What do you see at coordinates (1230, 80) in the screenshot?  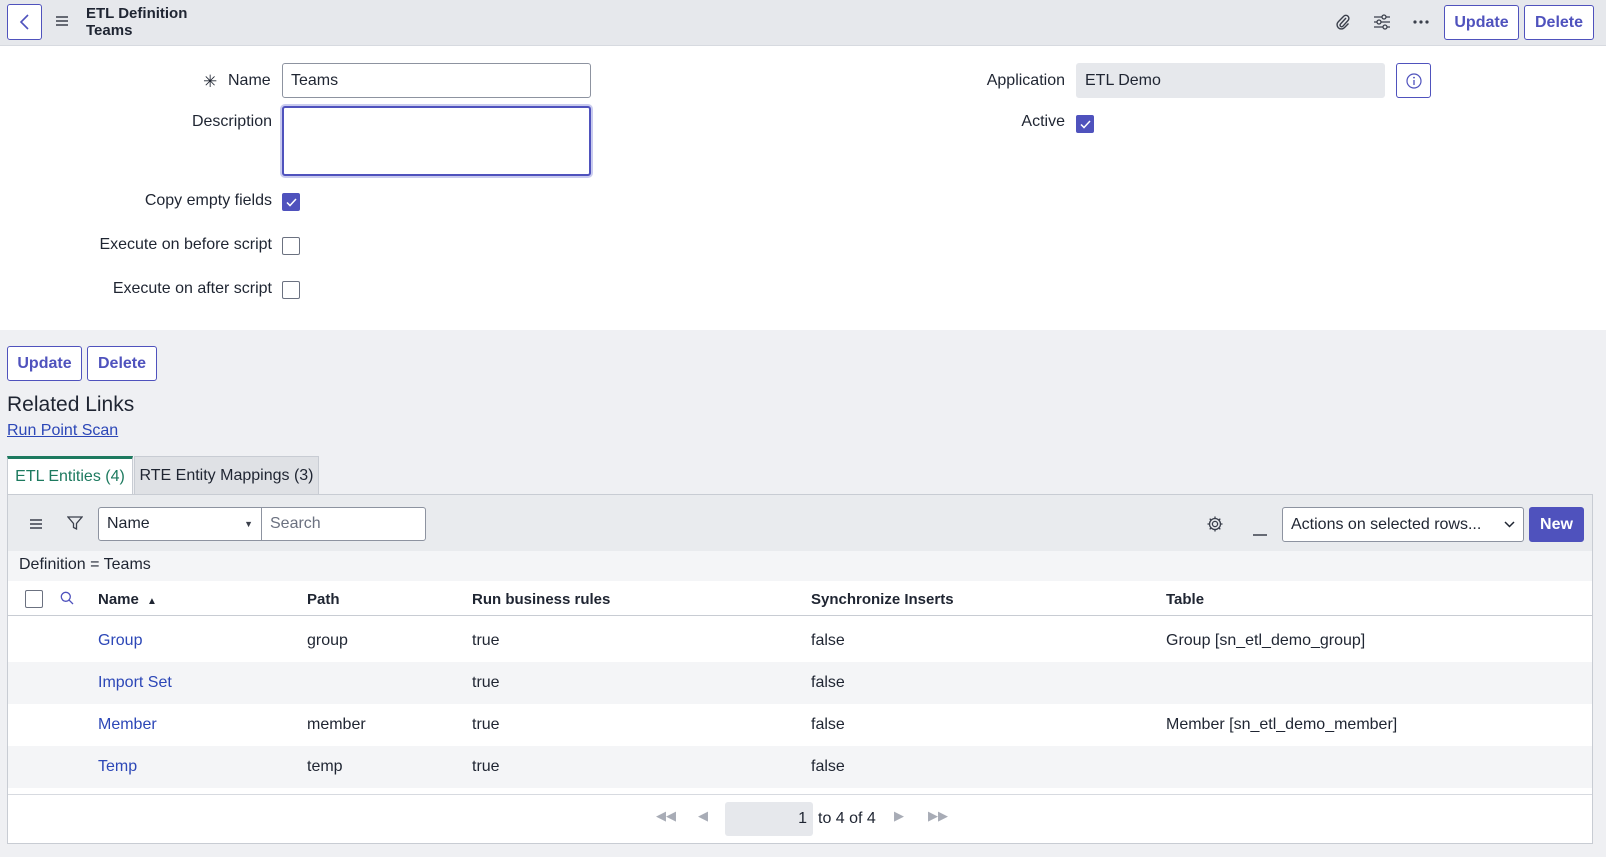 I see `application-field: ETL Demo` at bounding box center [1230, 80].